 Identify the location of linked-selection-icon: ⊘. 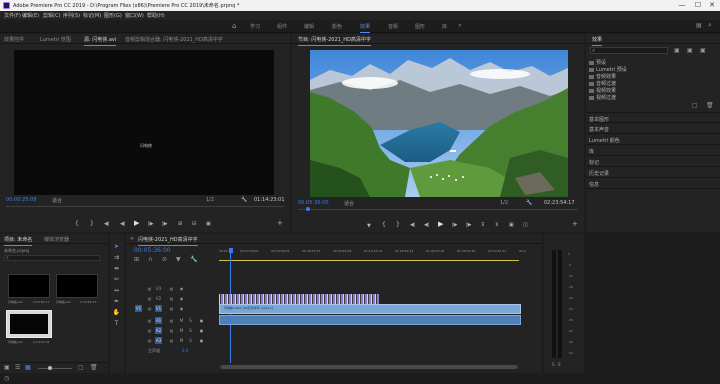
(164, 259).